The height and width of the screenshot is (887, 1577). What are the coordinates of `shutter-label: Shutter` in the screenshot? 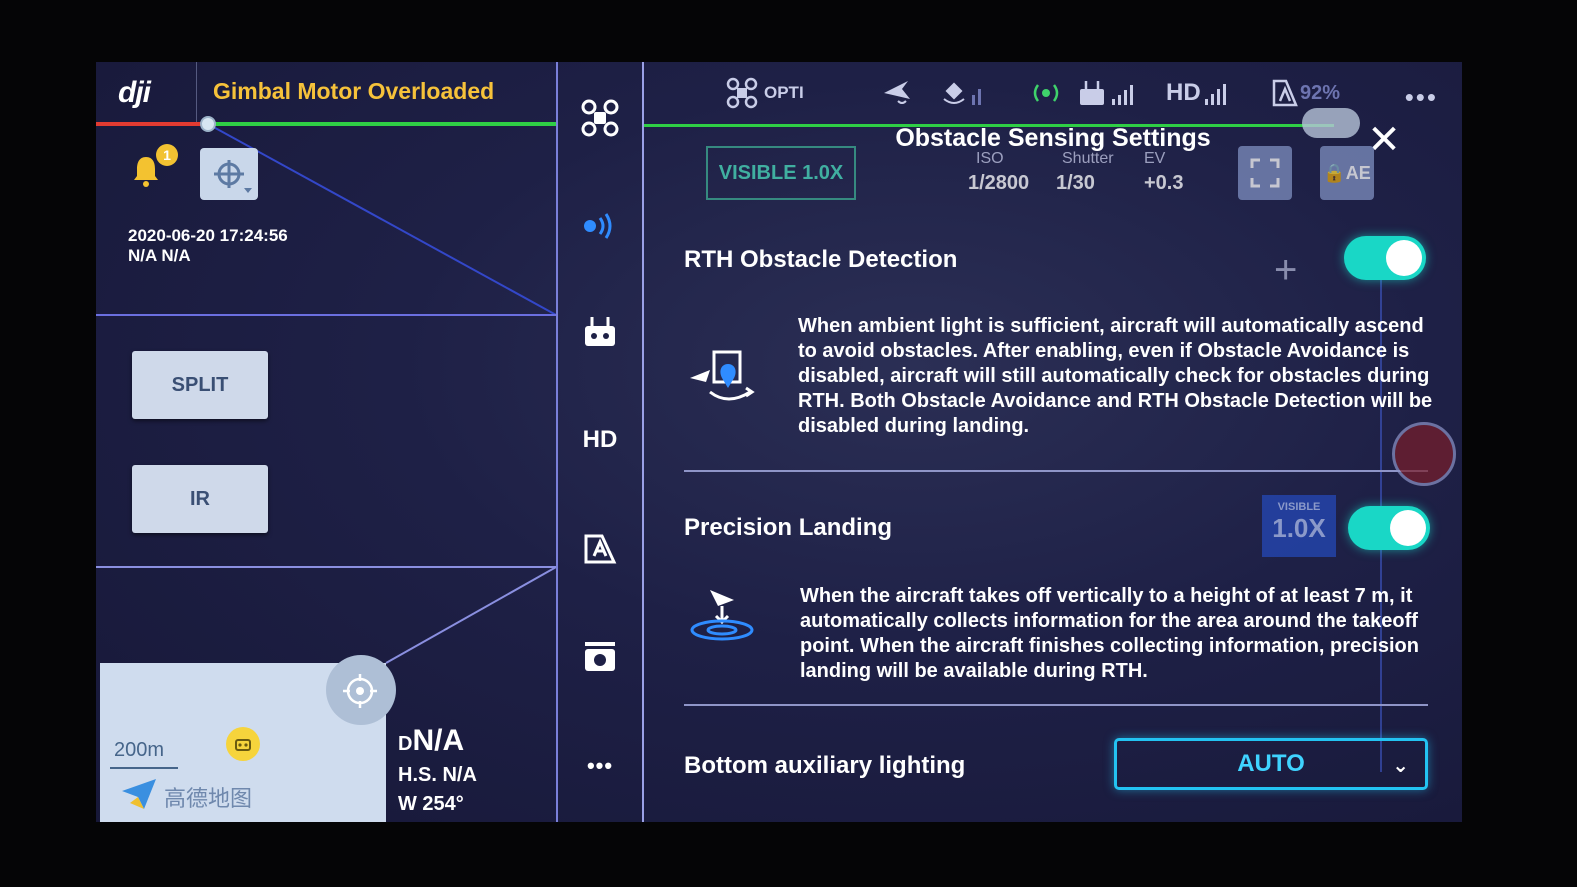 It's located at (1088, 158).